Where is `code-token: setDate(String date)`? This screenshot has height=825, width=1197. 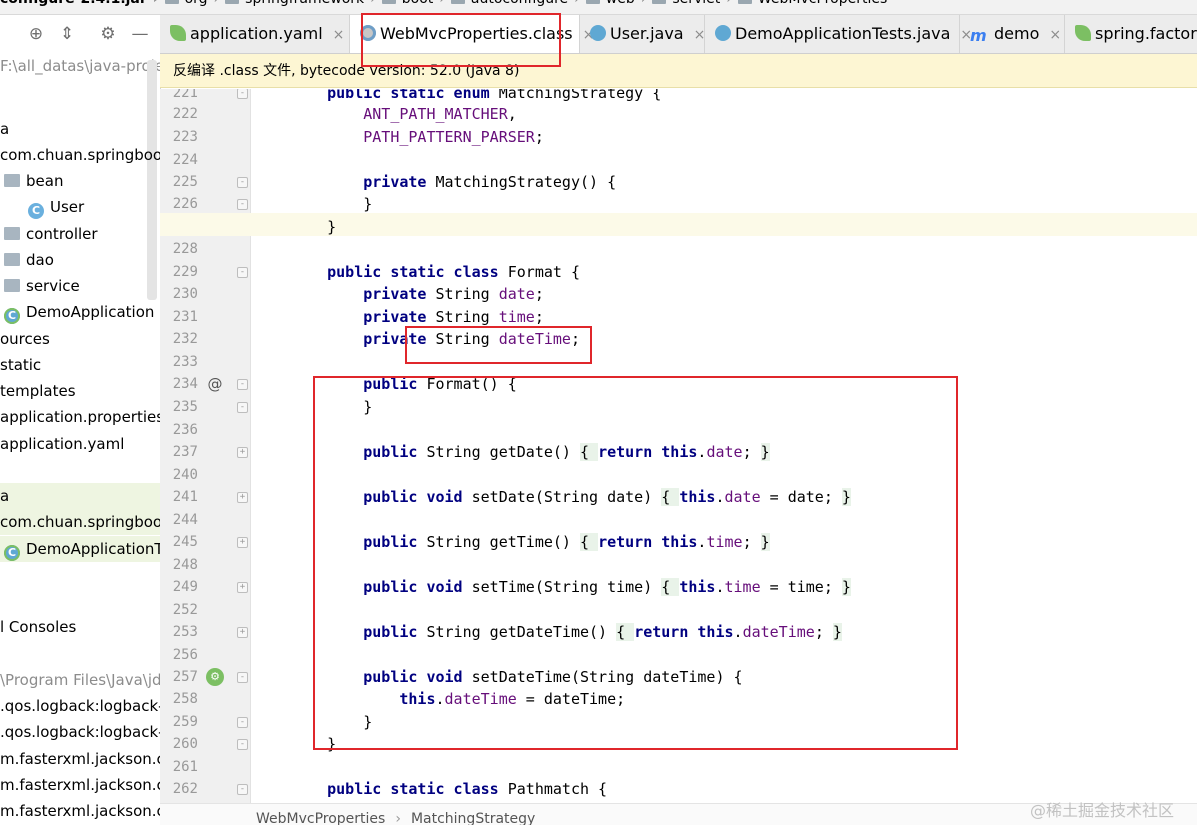 code-token: setDate(String date) is located at coordinates (566, 497).